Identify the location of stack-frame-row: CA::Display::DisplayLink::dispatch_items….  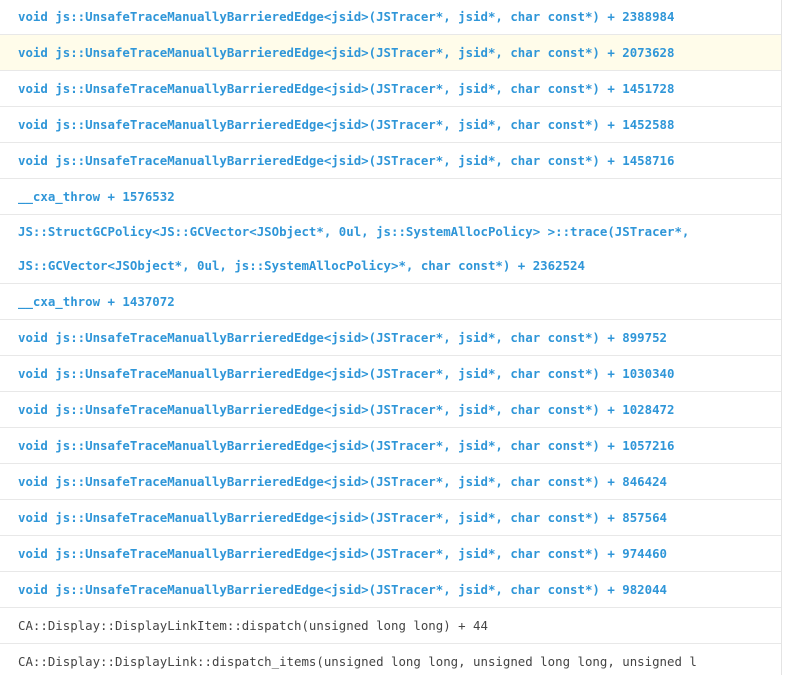
(390, 659).